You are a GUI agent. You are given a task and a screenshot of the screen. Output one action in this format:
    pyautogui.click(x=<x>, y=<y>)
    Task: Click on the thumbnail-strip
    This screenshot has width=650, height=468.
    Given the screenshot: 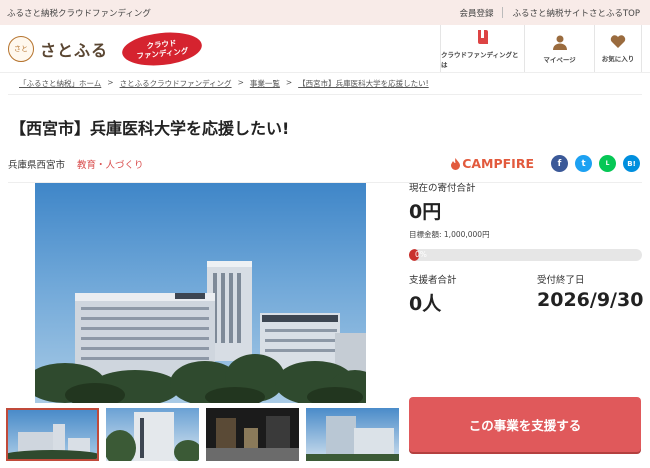 What is the action you would take?
    pyautogui.click(x=206, y=434)
    